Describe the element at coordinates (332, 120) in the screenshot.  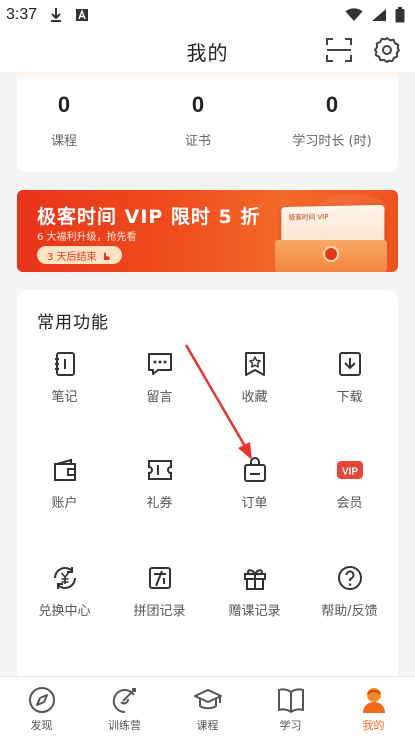
I see `stat-study-hours: 0 学习时长 (时)` at that location.